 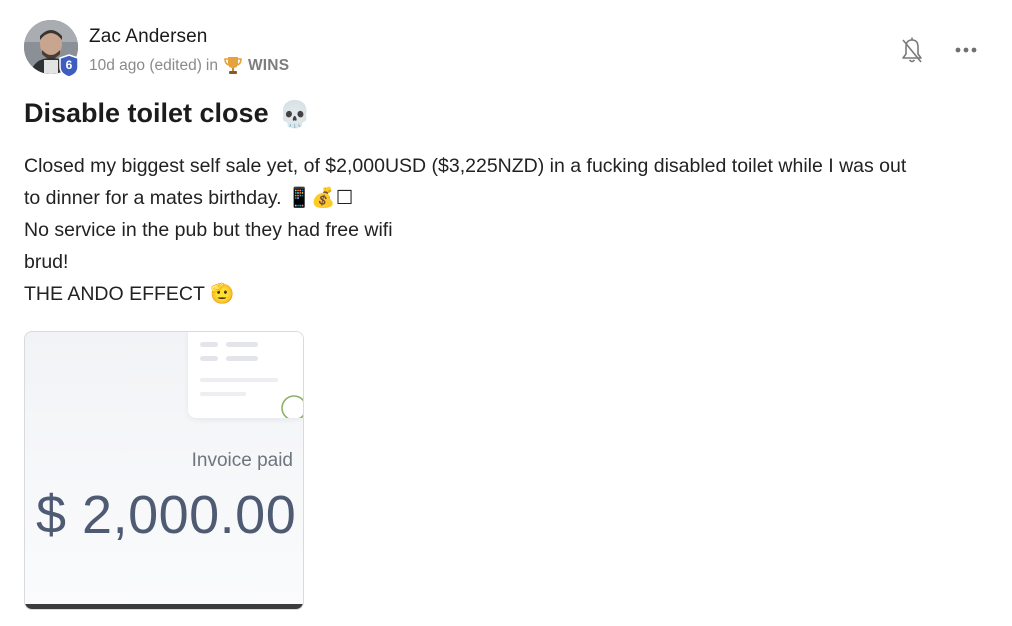 What do you see at coordinates (164, 606) in the screenshot?
I see `attachment-bottom-bar` at bounding box center [164, 606].